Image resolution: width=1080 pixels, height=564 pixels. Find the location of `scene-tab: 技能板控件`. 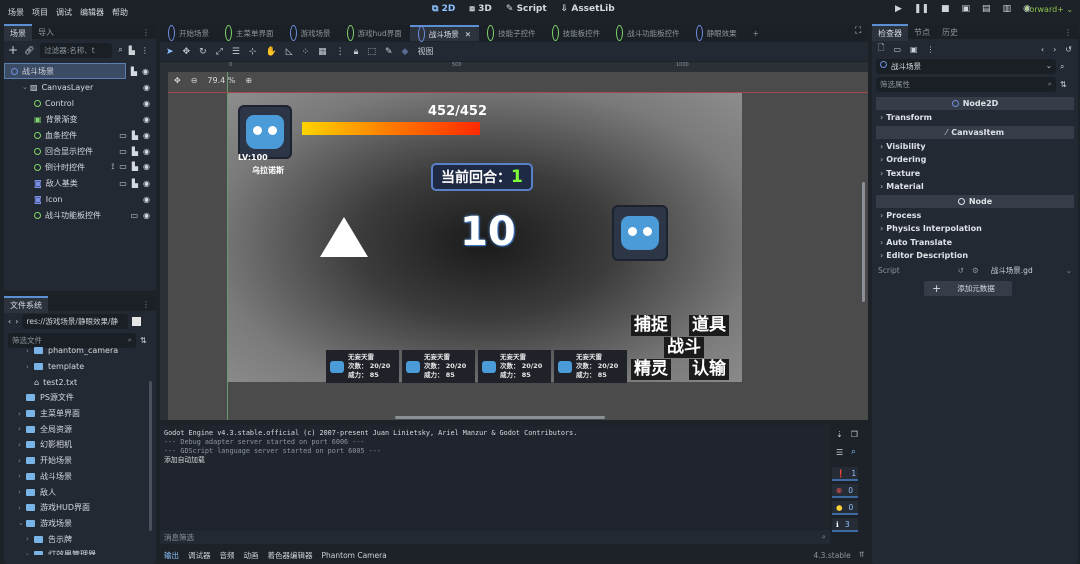

scene-tab: 技能板控件 is located at coordinates (576, 33).